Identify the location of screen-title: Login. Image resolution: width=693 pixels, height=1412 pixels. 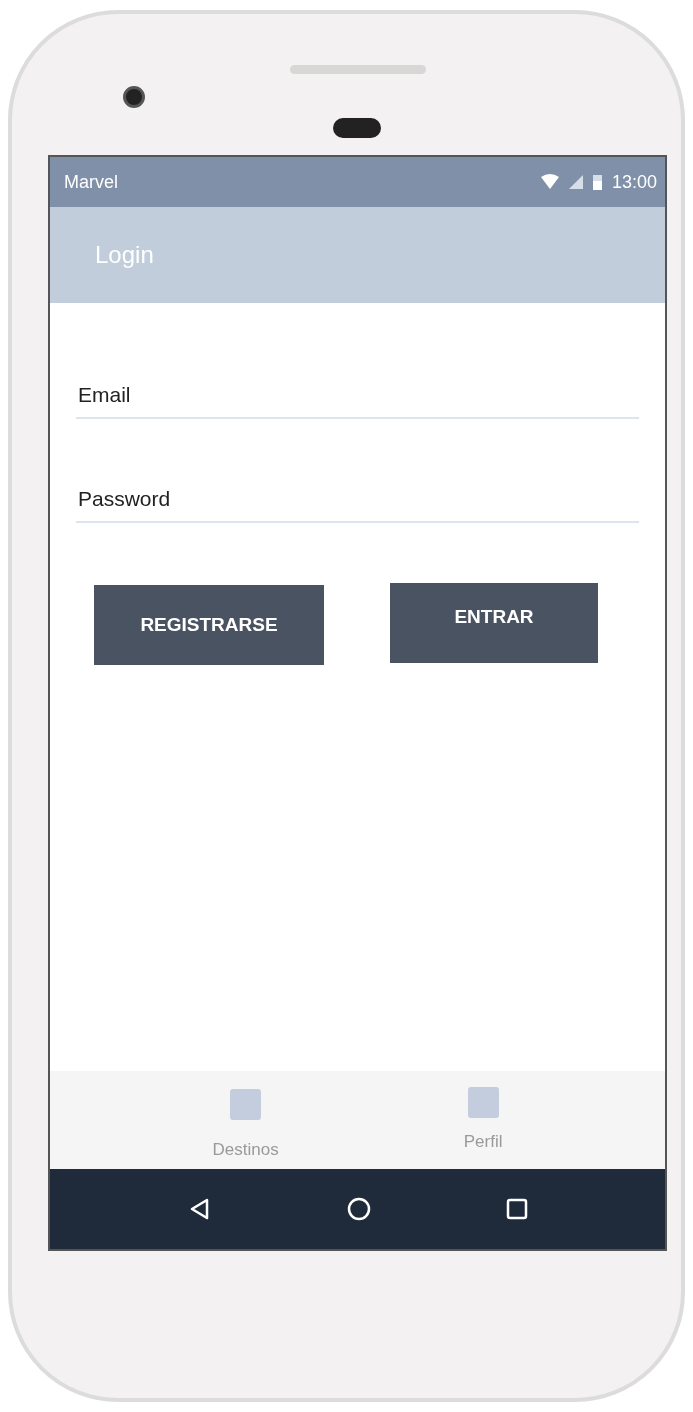
(124, 255).